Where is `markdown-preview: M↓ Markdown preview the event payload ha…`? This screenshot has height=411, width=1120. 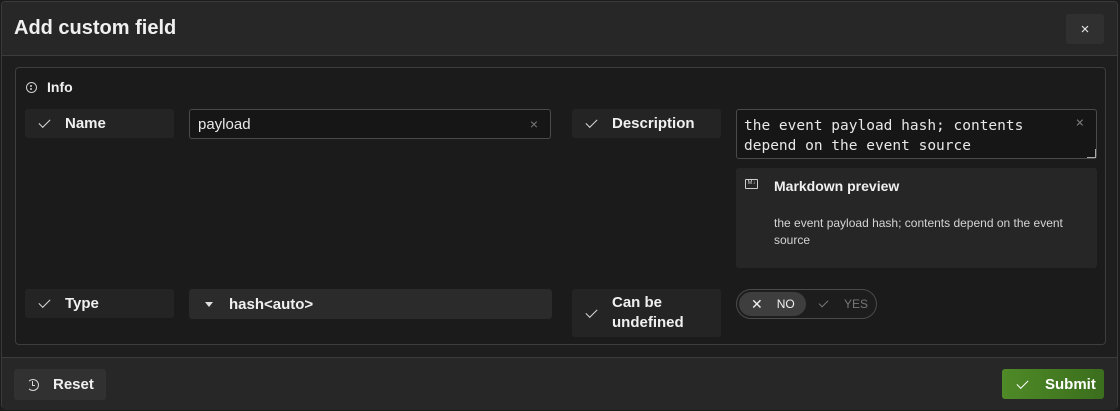 markdown-preview: M↓ Markdown preview the event payload ha… is located at coordinates (916, 218).